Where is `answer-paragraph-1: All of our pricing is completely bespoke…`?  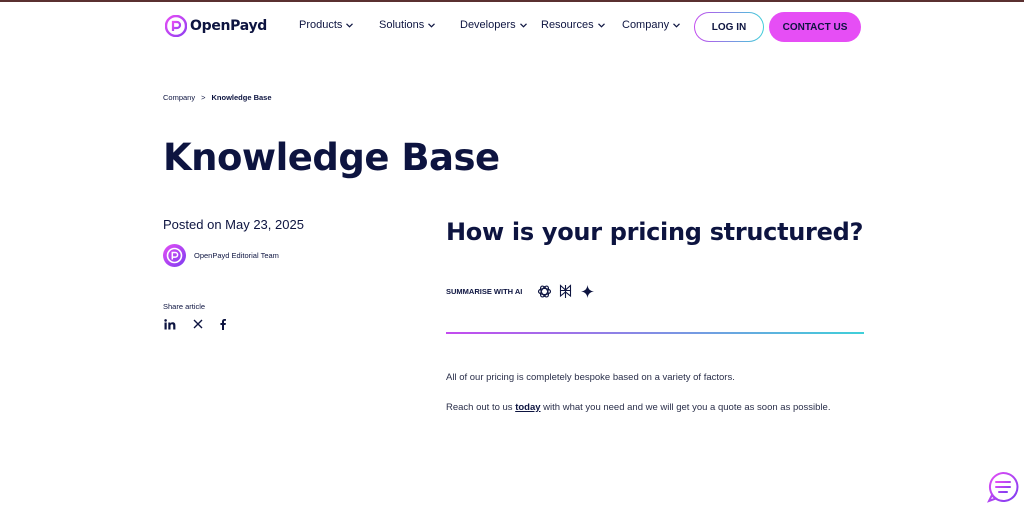 answer-paragraph-1: All of our pricing is completely bespoke… is located at coordinates (590, 377).